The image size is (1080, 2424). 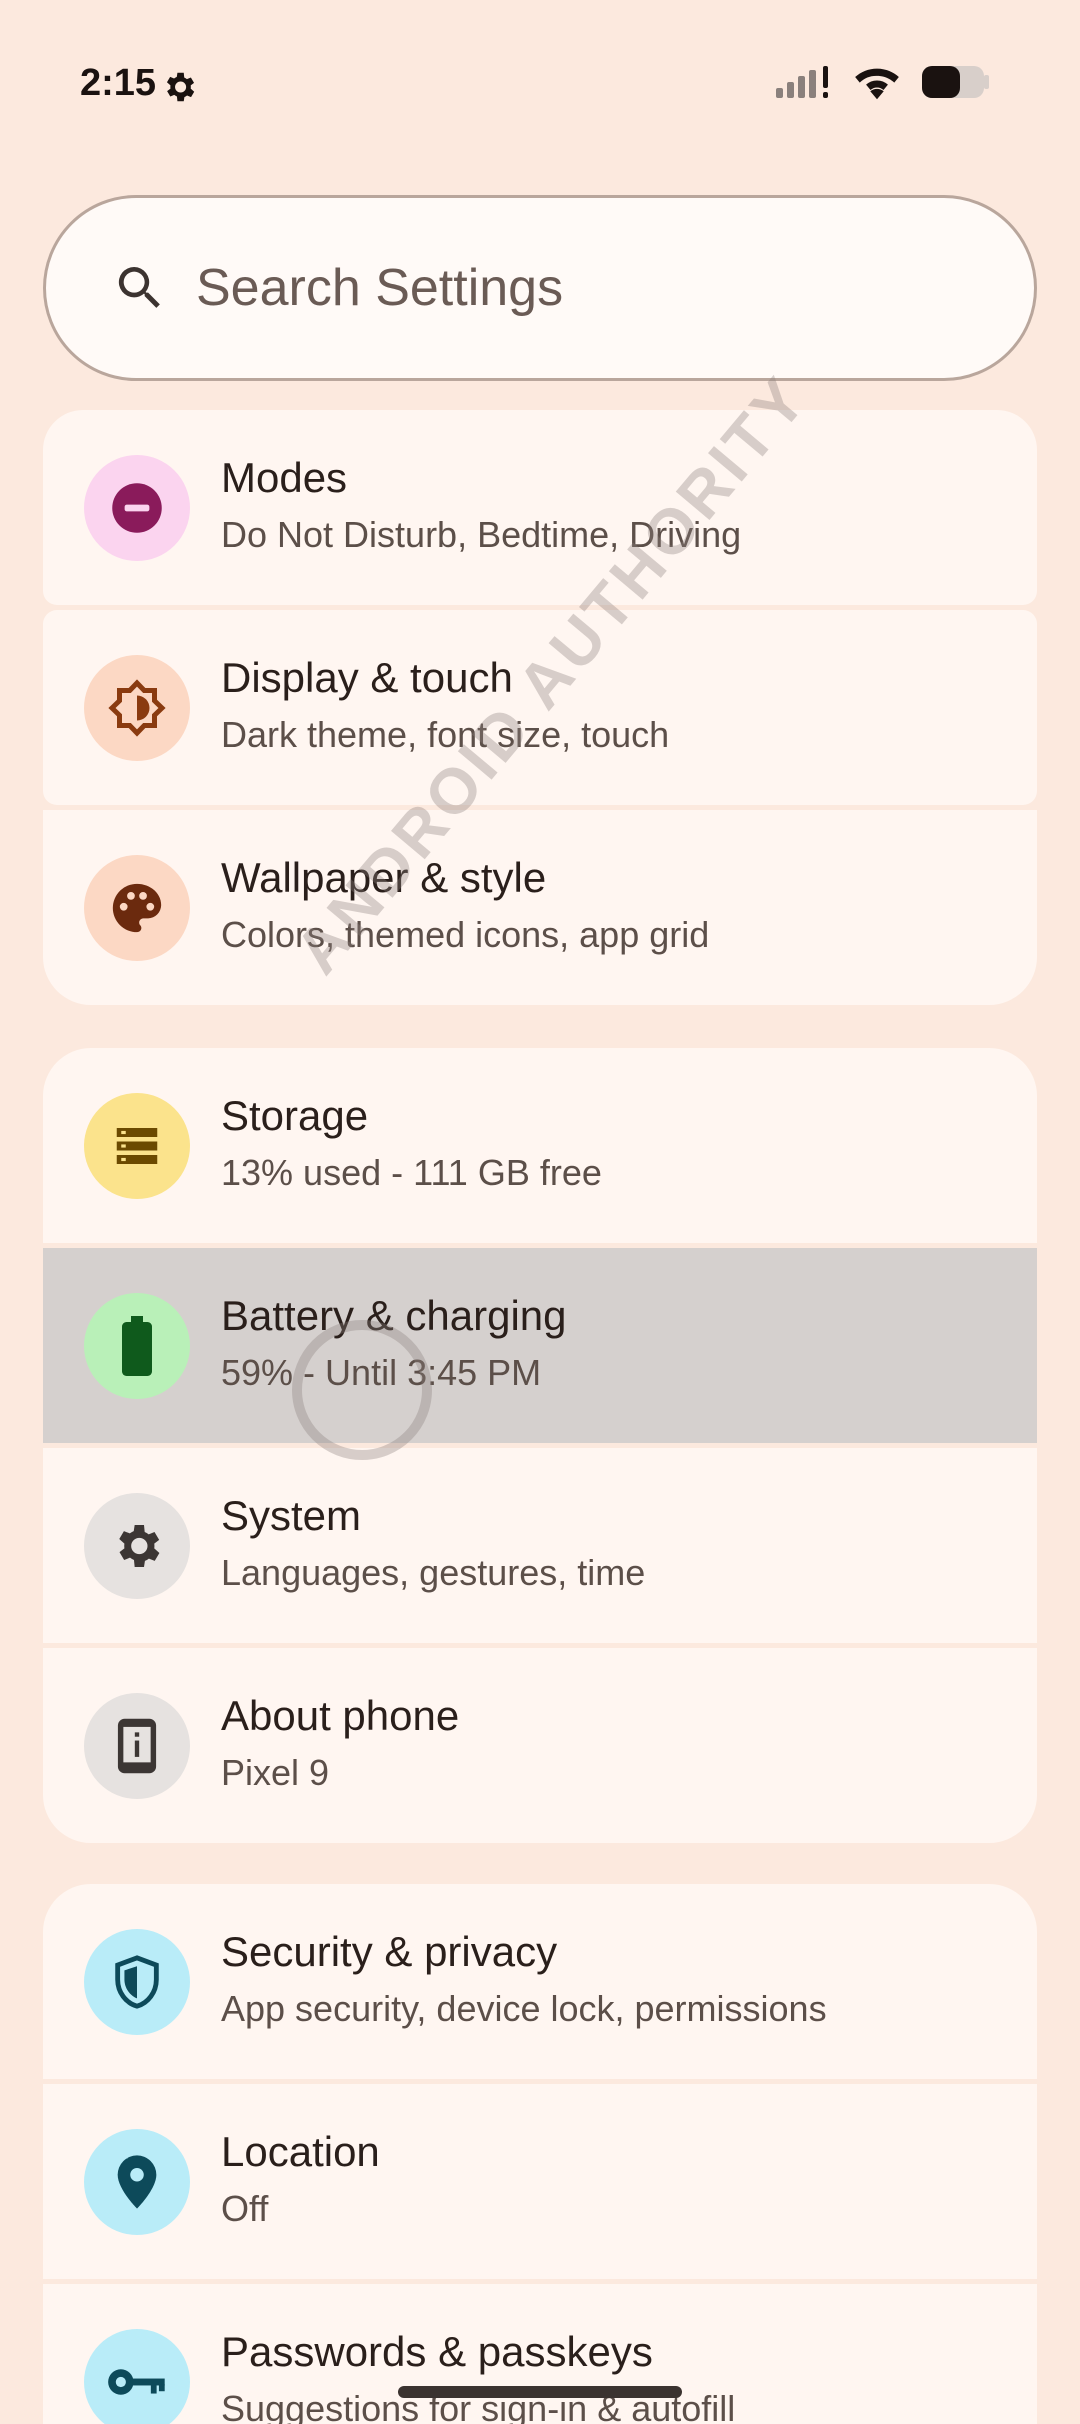 What do you see at coordinates (245, 2208) in the screenshot?
I see `settings-item-subtitle: Off` at bounding box center [245, 2208].